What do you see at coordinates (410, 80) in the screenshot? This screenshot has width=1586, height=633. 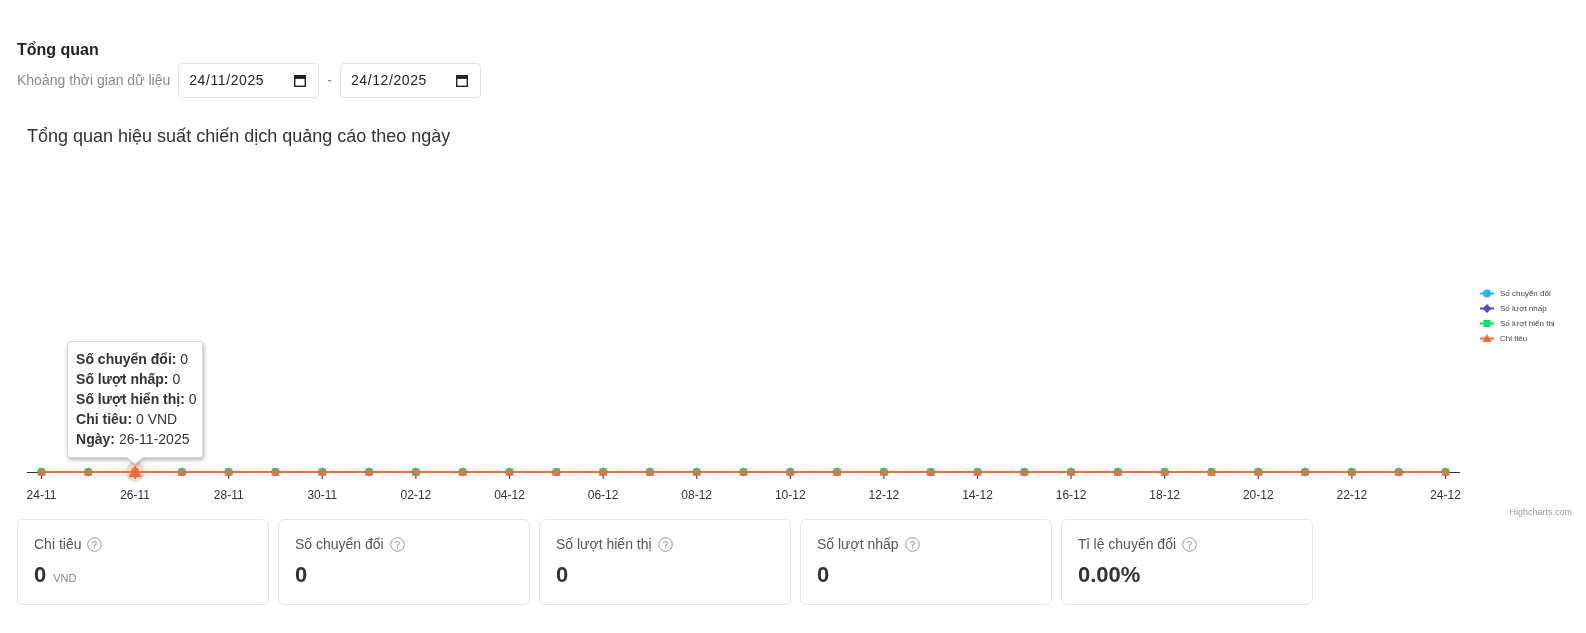 I see `date-field: 24/12/2025` at bounding box center [410, 80].